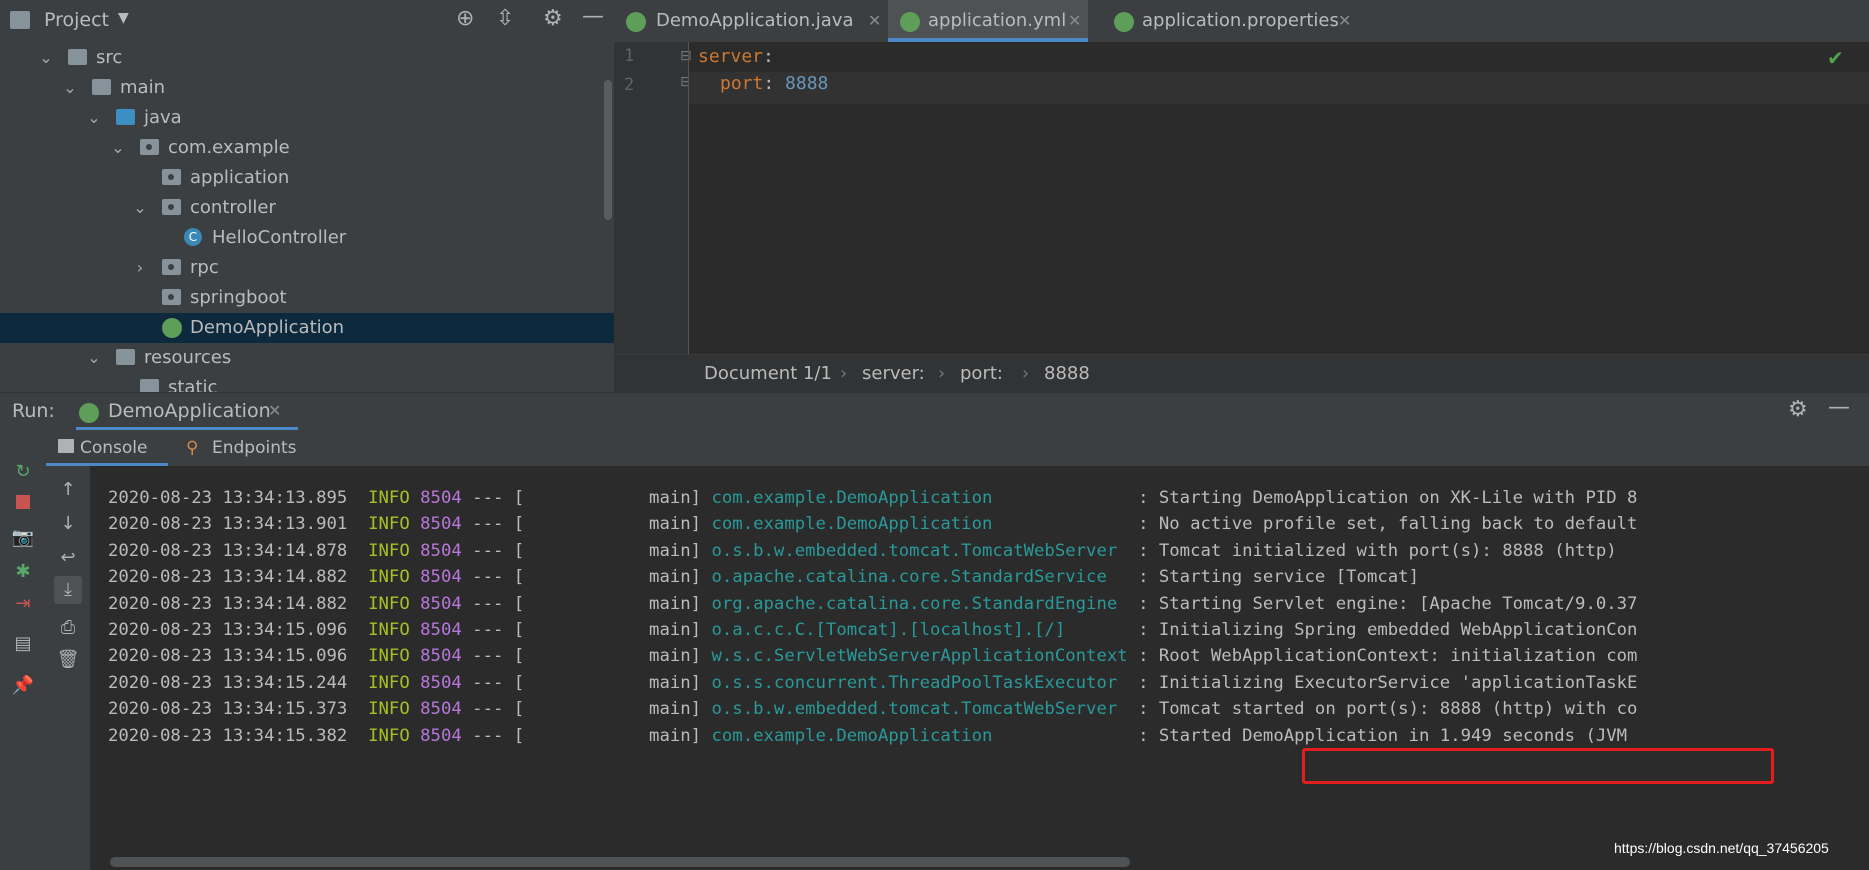  What do you see at coordinates (89, 413) in the screenshot?
I see `spring-run-icon` at bounding box center [89, 413].